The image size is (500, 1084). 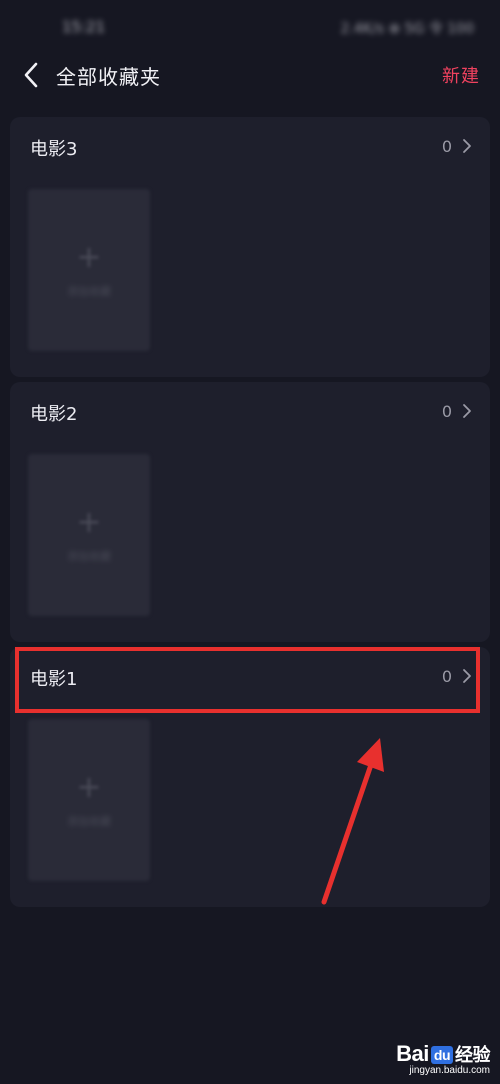 I want to click on baidu-jingyan-watermark: Bai du 经验 jingyan.baidu.com, so click(x=443, y=1058).